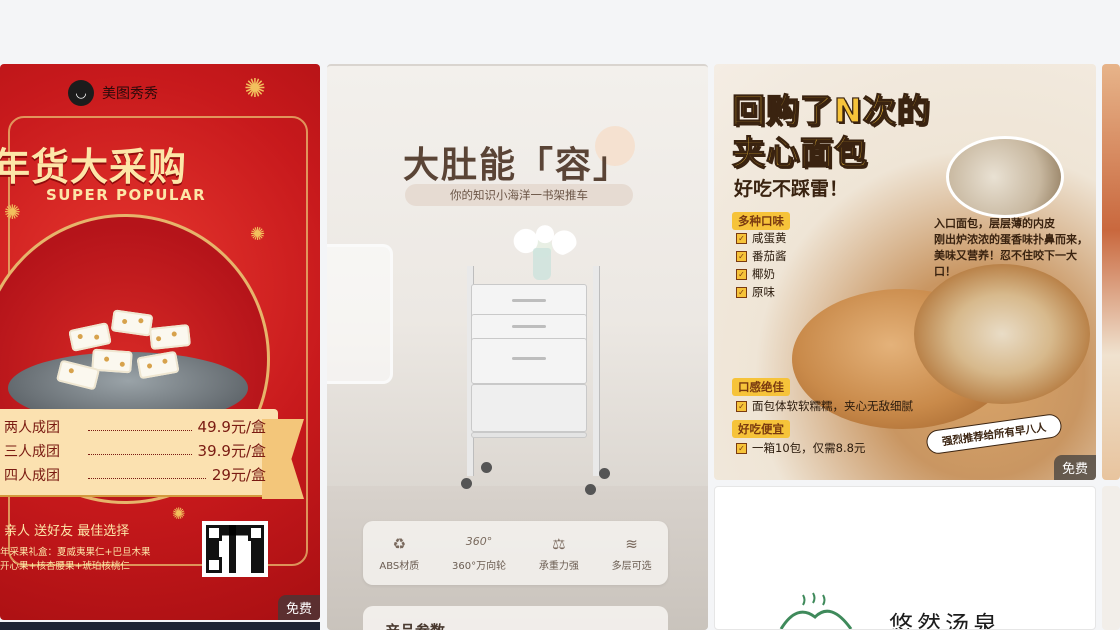 This screenshot has height=630, width=1120. I want to click on section-label: 多种口味, so click(761, 221).